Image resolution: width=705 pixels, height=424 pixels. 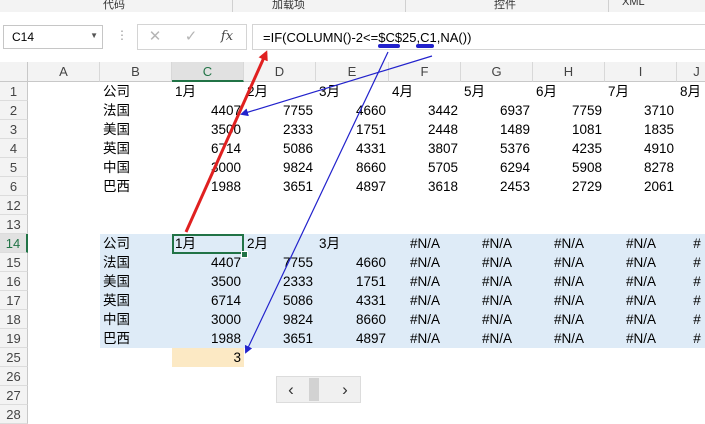 I want to click on top-table-header-cell: 1月, so click(x=208, y=91).